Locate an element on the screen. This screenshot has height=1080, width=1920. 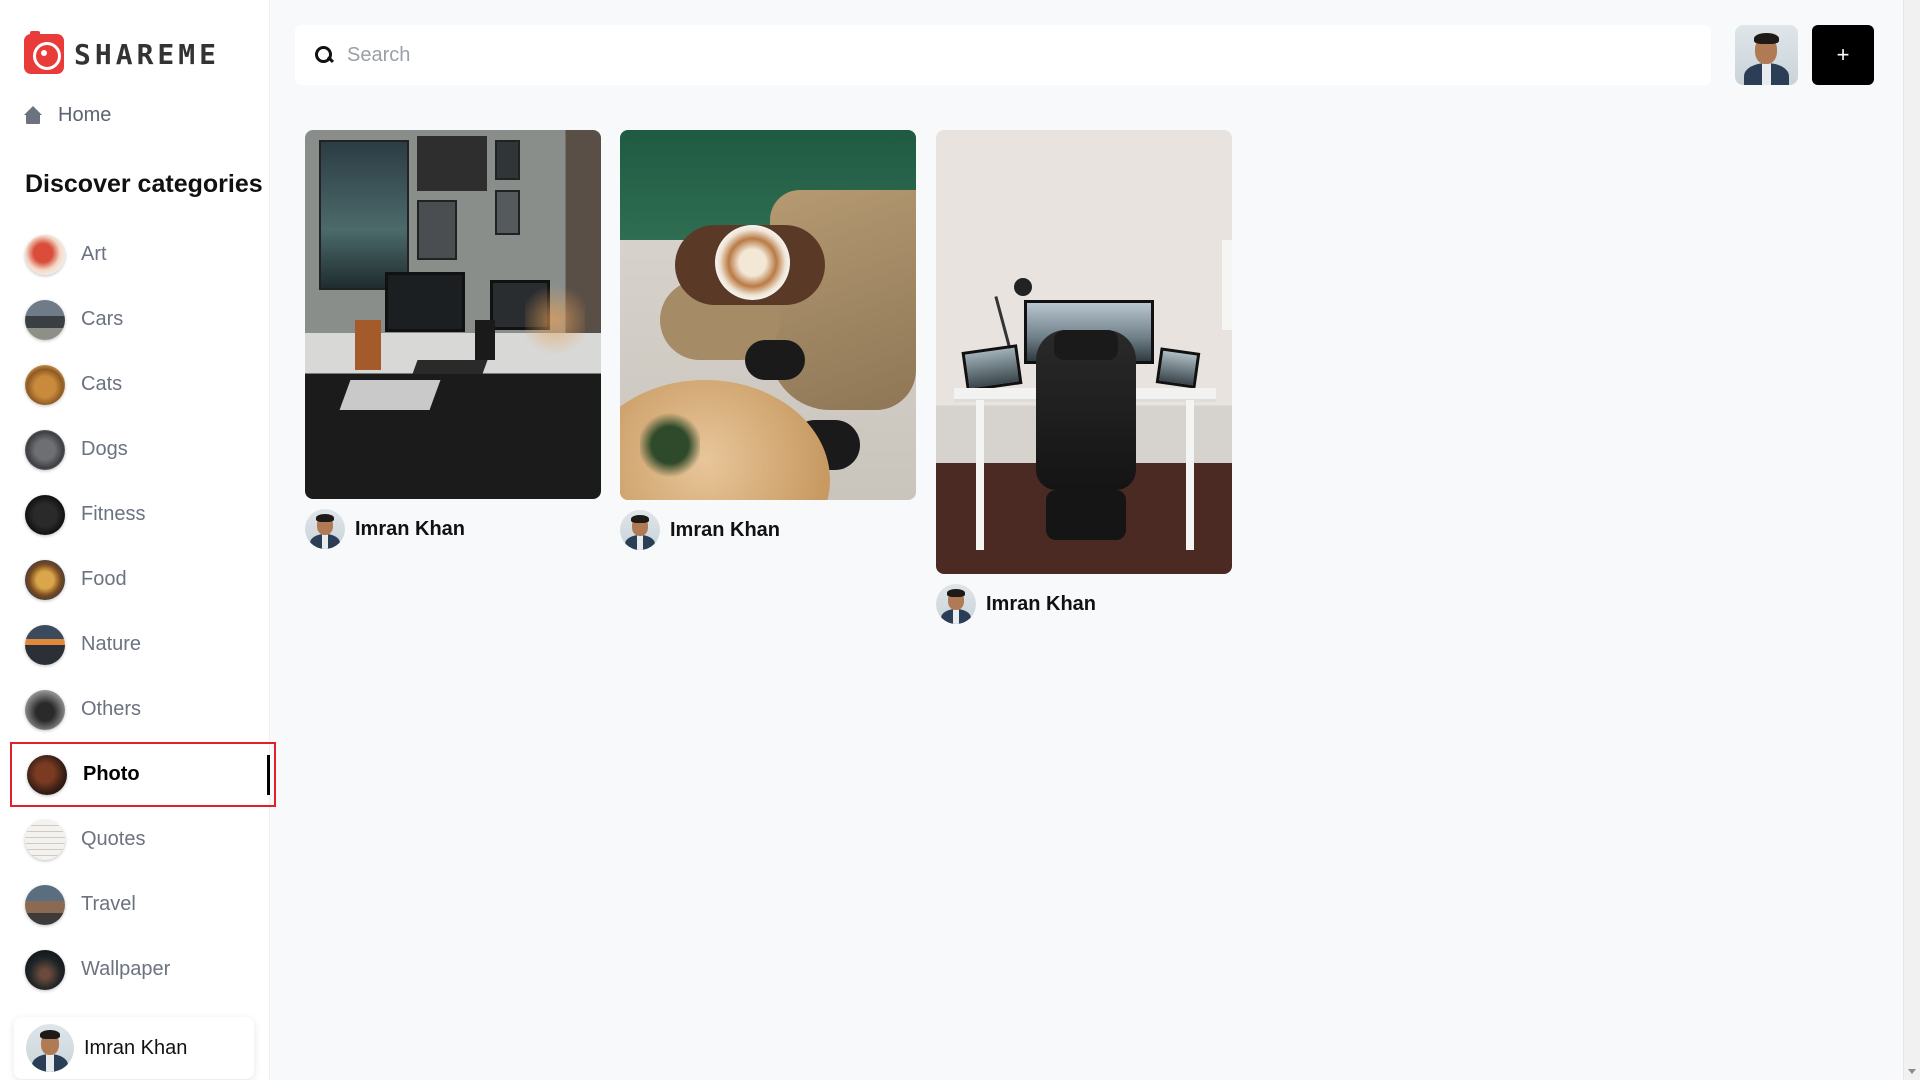
header-avatar-image is located at coordinates (1766, 55).